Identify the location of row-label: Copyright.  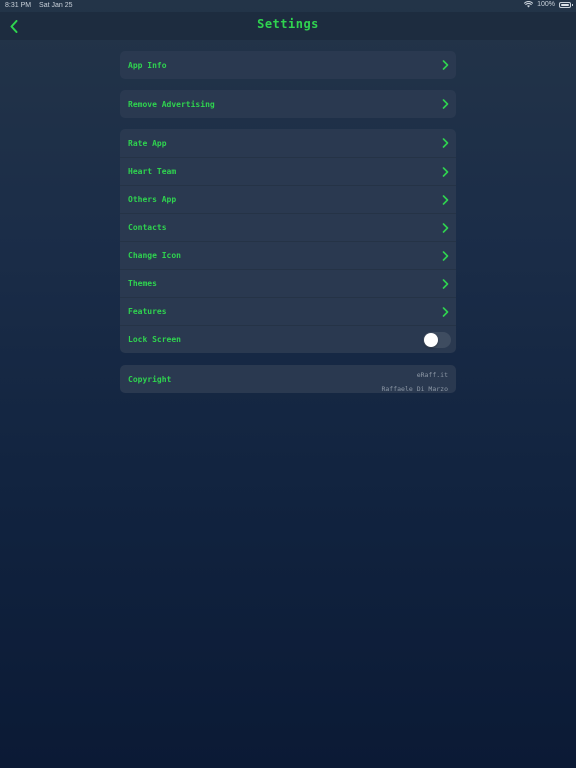
(150, 379).